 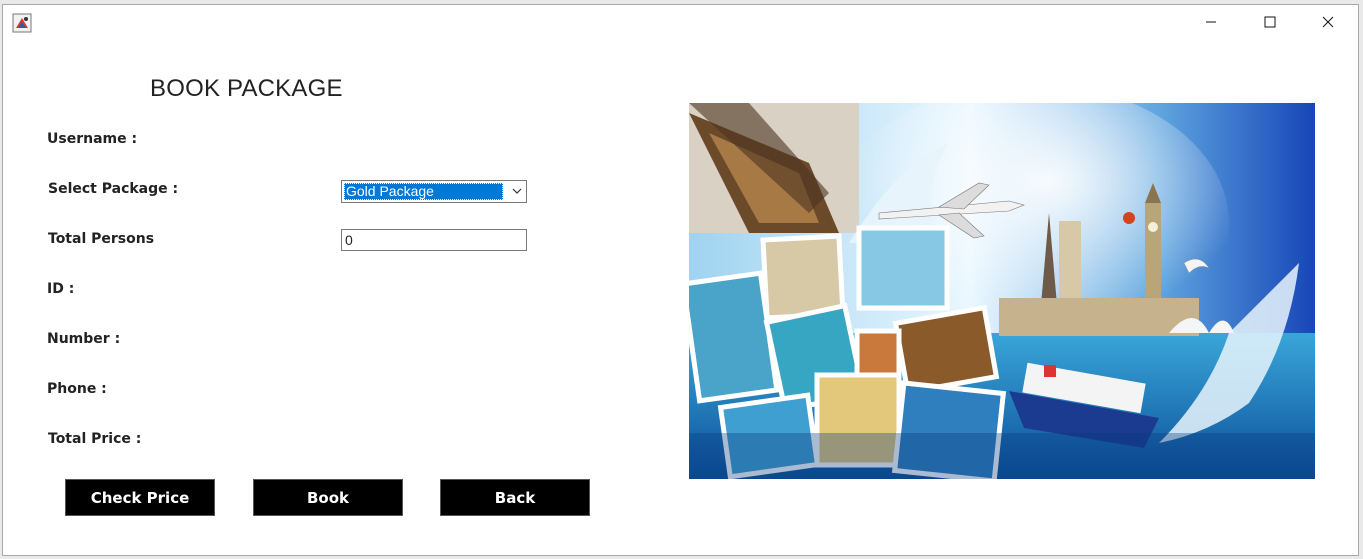 What do you see at coordinates (95, 439) in the screenshot?
I see `total-price-label: Total Price :` at bounding box center [95, 439].